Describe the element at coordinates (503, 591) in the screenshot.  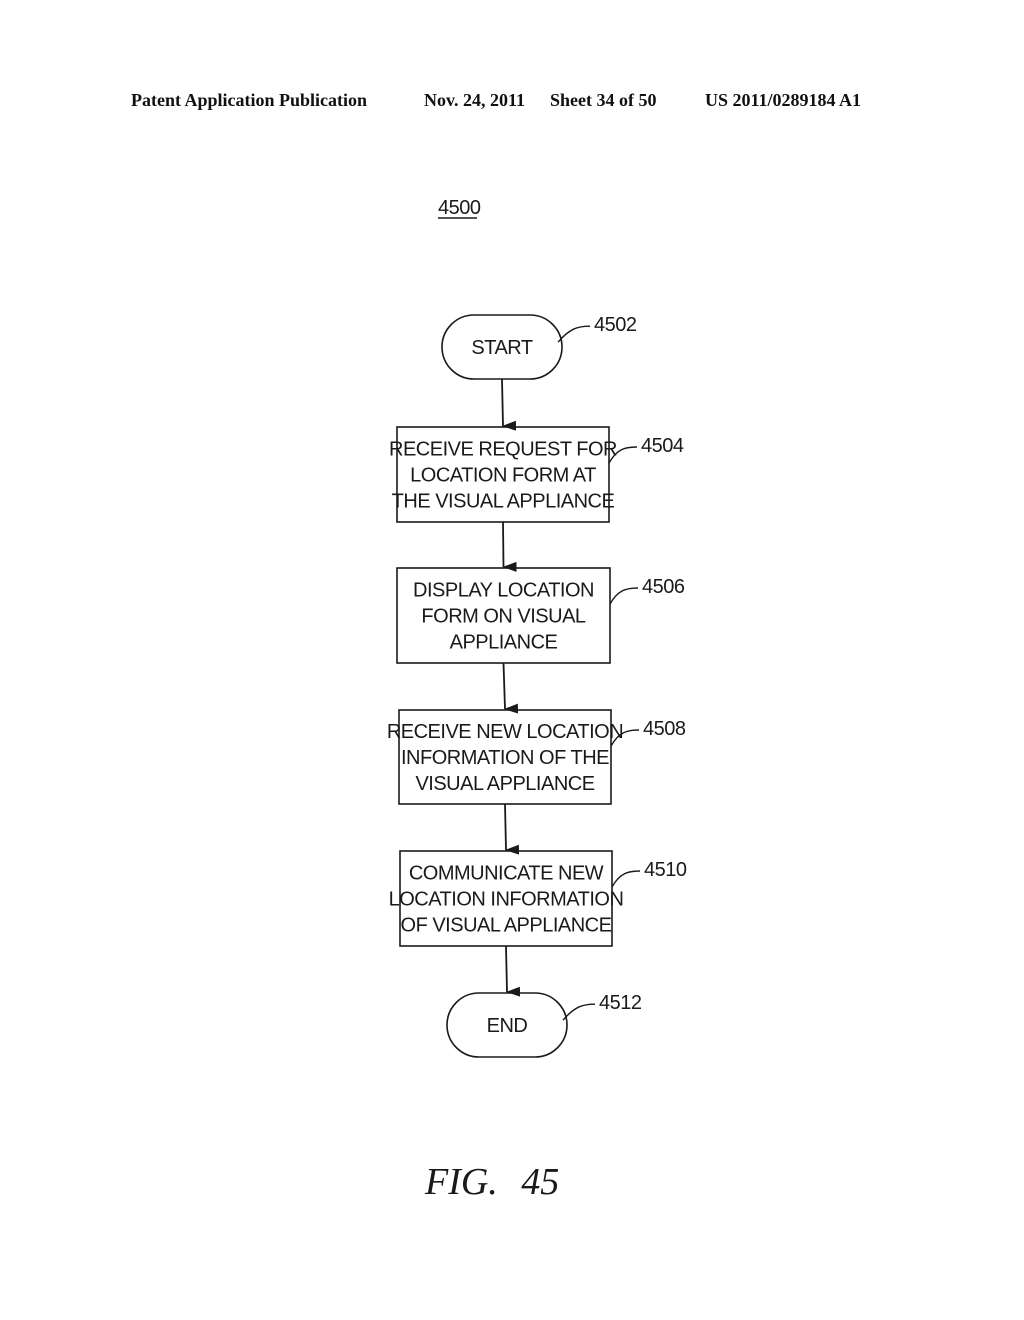
I see `node-text-line: DISPLAY LOCATION` at that location.